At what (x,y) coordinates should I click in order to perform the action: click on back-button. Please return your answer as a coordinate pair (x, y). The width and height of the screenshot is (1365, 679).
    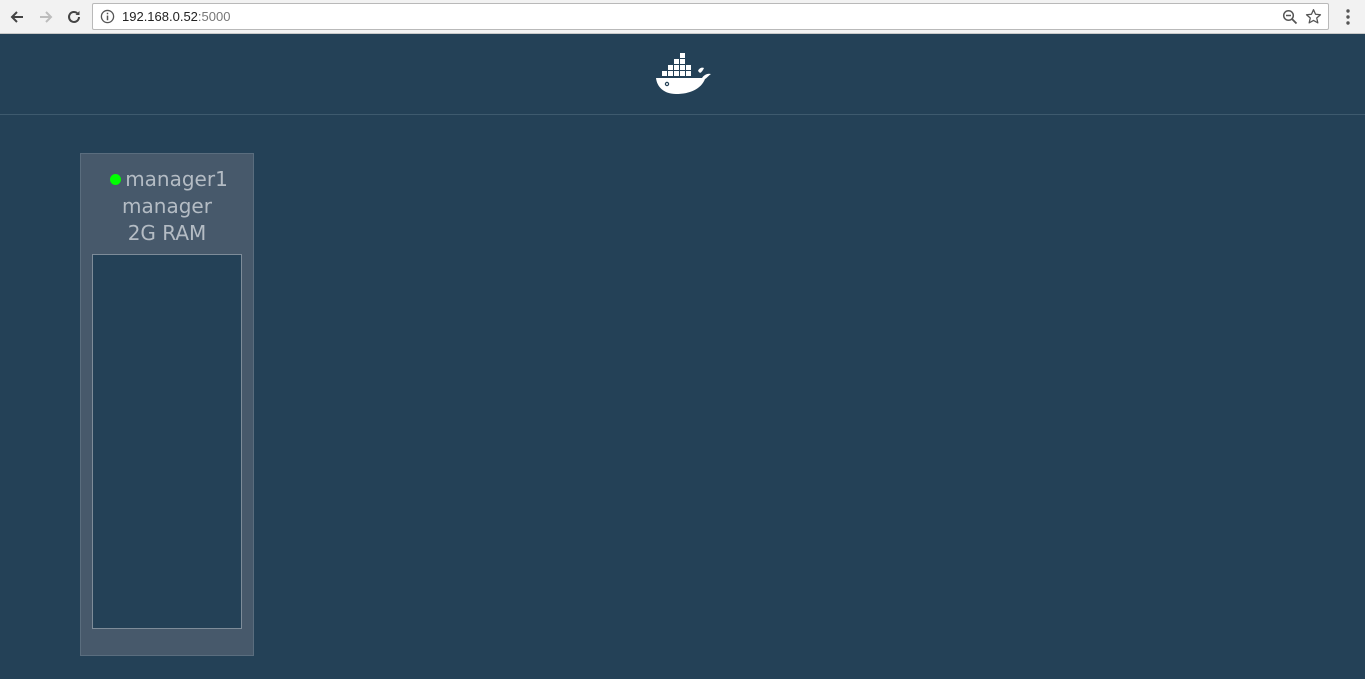
    Looking at the image, I should click on (17, 17).